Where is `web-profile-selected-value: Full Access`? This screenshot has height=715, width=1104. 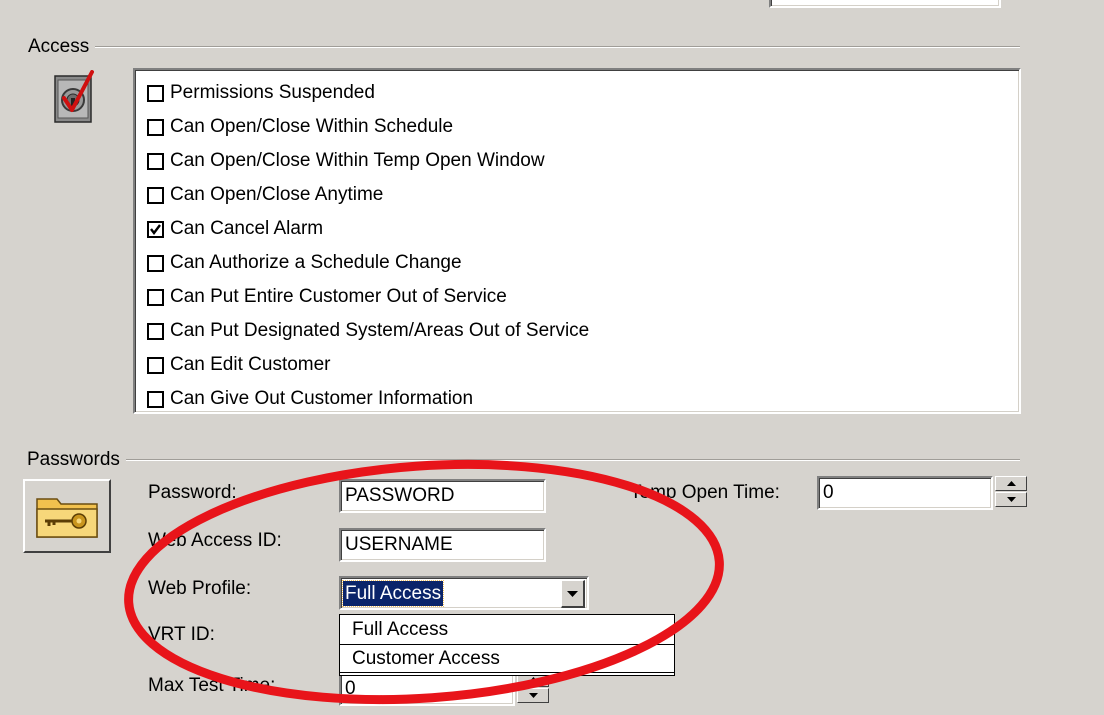
web-profile-selected-value: Full Access is located at coordinates (393, 593).